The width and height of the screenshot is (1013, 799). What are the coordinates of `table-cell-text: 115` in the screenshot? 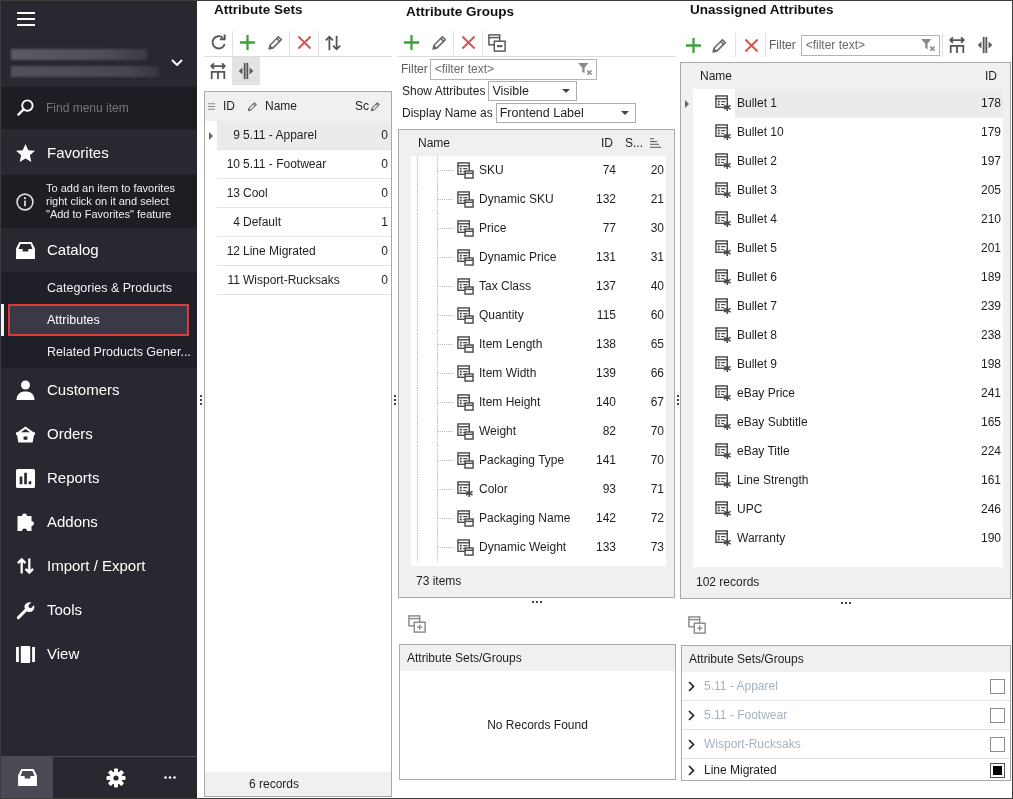 It's located at (606, 315).